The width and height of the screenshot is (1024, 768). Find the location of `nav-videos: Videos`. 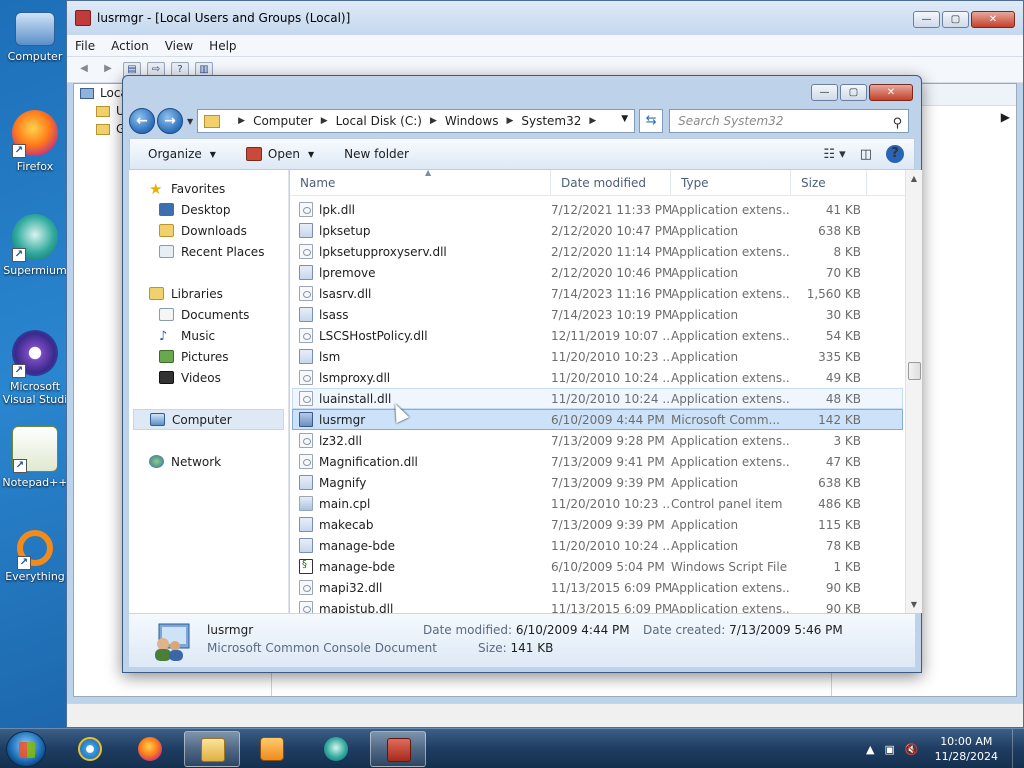

nav-videos: Videos is located at coordinates (208, 377).